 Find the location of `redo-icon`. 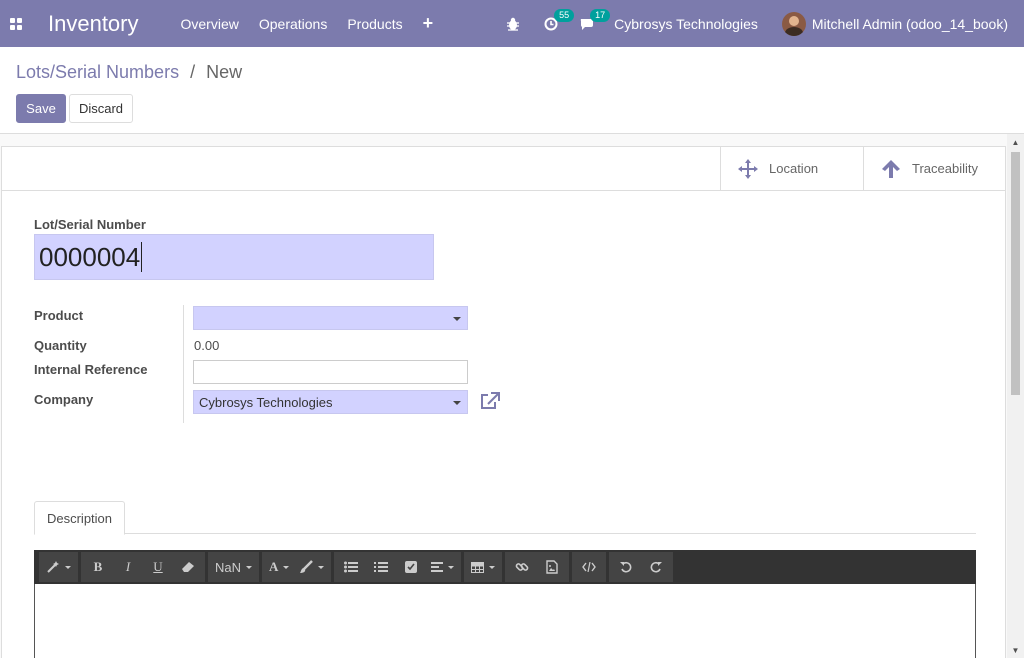

redo-icon is located at coordinates (656, 567).